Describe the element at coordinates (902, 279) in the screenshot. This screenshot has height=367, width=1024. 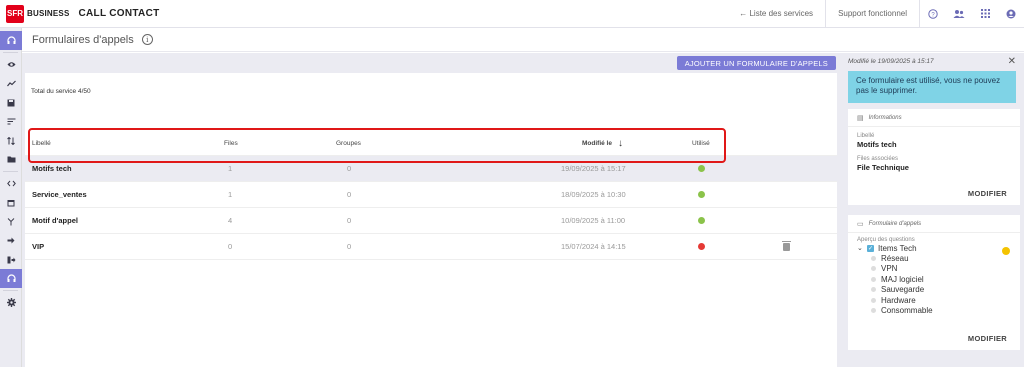
I see `tree-item-label: MAJ logiciel` at that location.